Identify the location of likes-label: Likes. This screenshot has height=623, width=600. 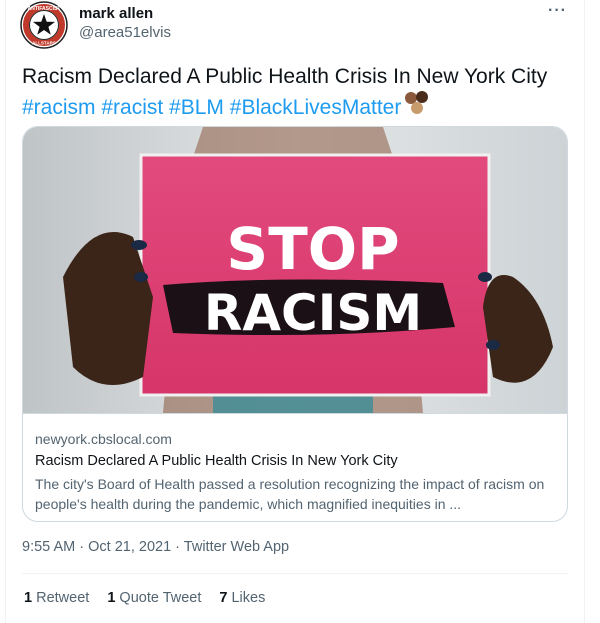
(248, 598).